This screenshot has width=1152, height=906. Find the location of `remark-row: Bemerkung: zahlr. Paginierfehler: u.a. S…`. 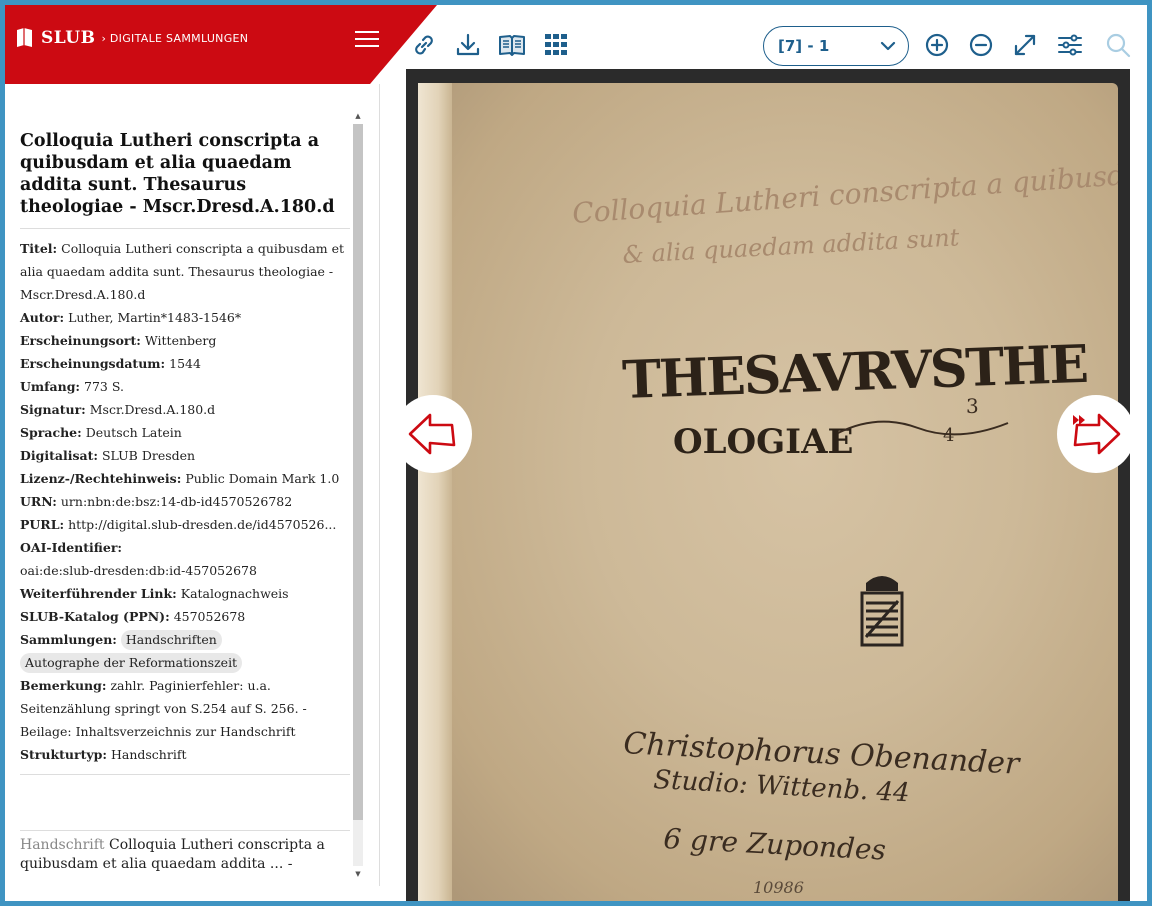

remark-row: Bemerkung: zahlr. Paginierfehler: u.a. S… is located at coordinates (163, 708).